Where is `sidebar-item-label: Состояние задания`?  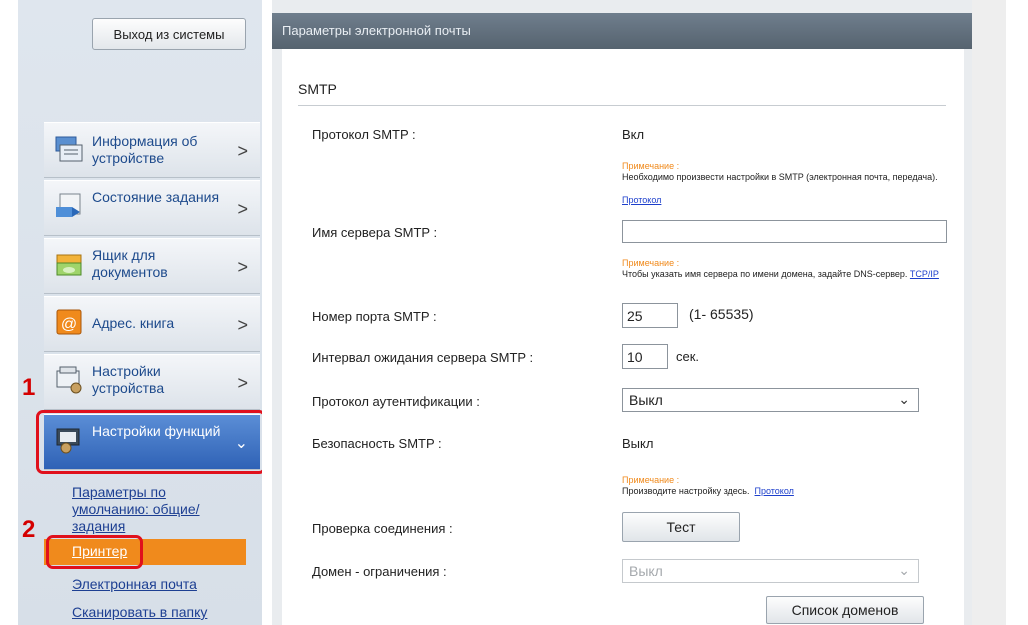 sidebar-item-label: Состояние задания is located at coordinates (156, 197).